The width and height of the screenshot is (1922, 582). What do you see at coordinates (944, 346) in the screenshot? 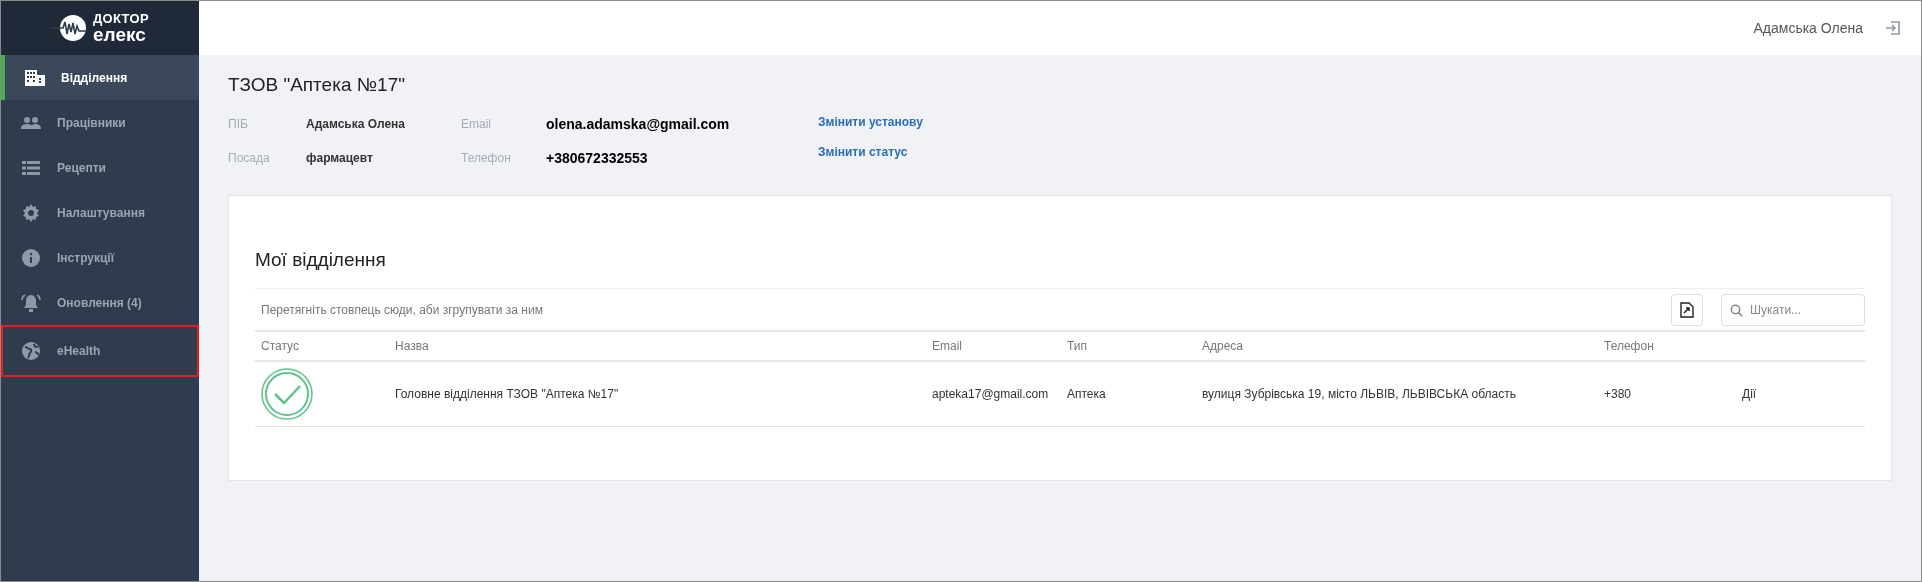
I see `column-header: Email` at bounding box center [944, 346].